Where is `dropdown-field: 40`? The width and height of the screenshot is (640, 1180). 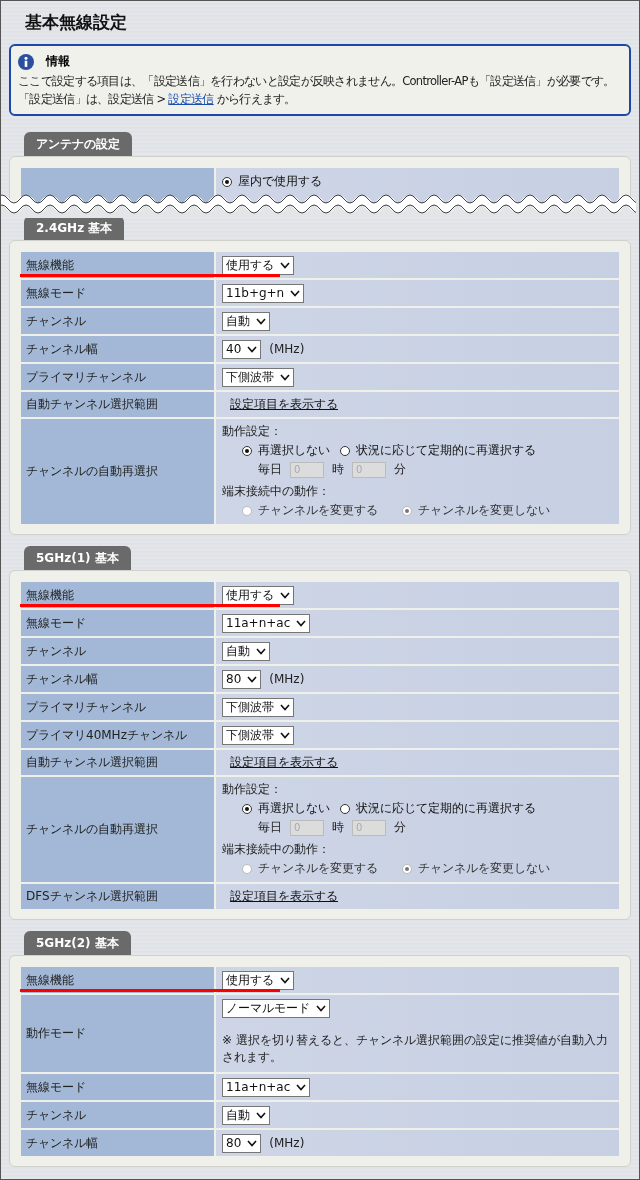
dropdown-field: 40 is located at coordinates (242, 349).